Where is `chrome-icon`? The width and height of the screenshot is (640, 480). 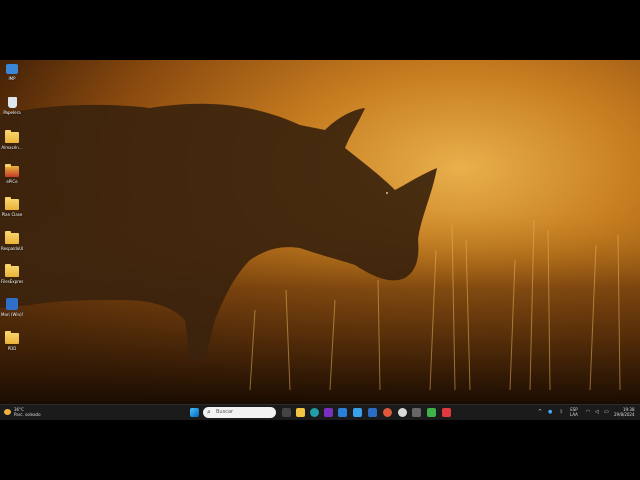
chrome-icon is located at coordinates (328, 412).